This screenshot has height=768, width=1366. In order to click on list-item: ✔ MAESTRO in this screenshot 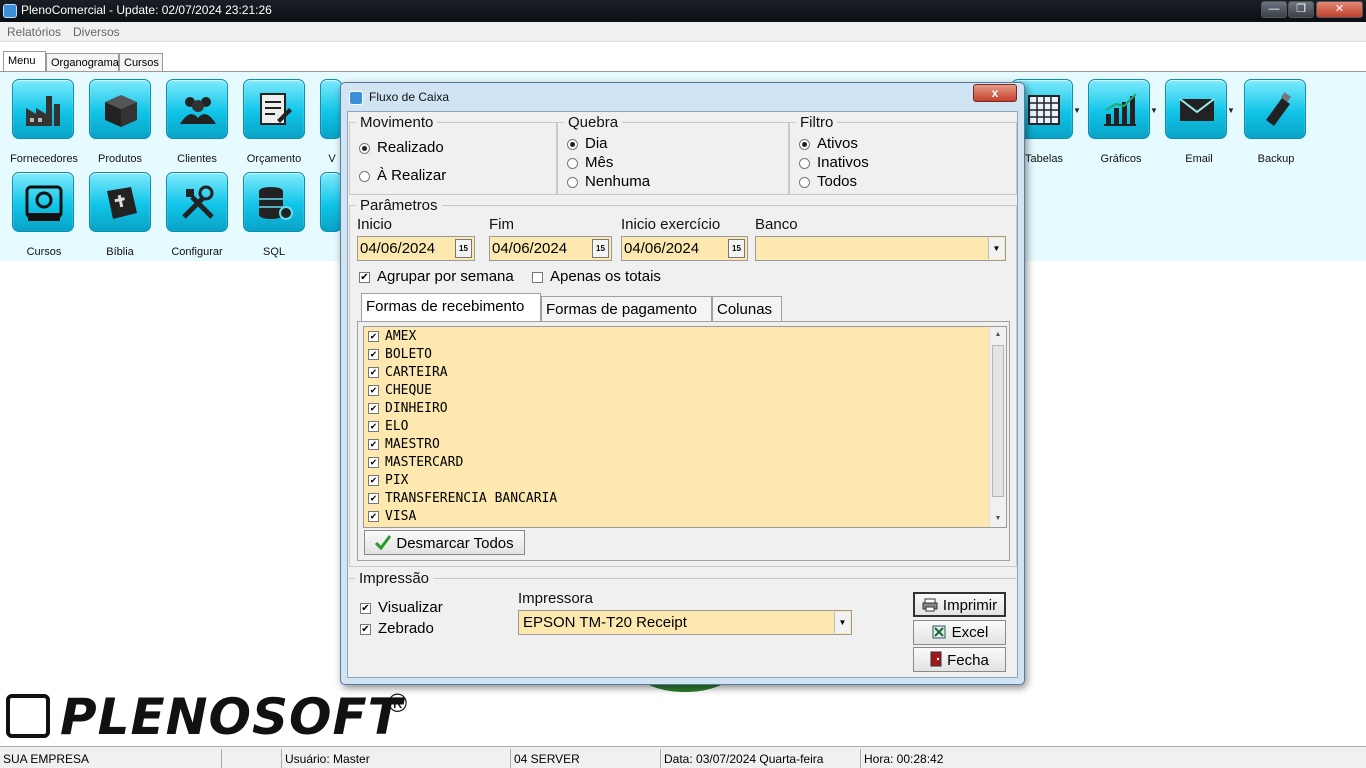, I will do `click(404, 446)`.